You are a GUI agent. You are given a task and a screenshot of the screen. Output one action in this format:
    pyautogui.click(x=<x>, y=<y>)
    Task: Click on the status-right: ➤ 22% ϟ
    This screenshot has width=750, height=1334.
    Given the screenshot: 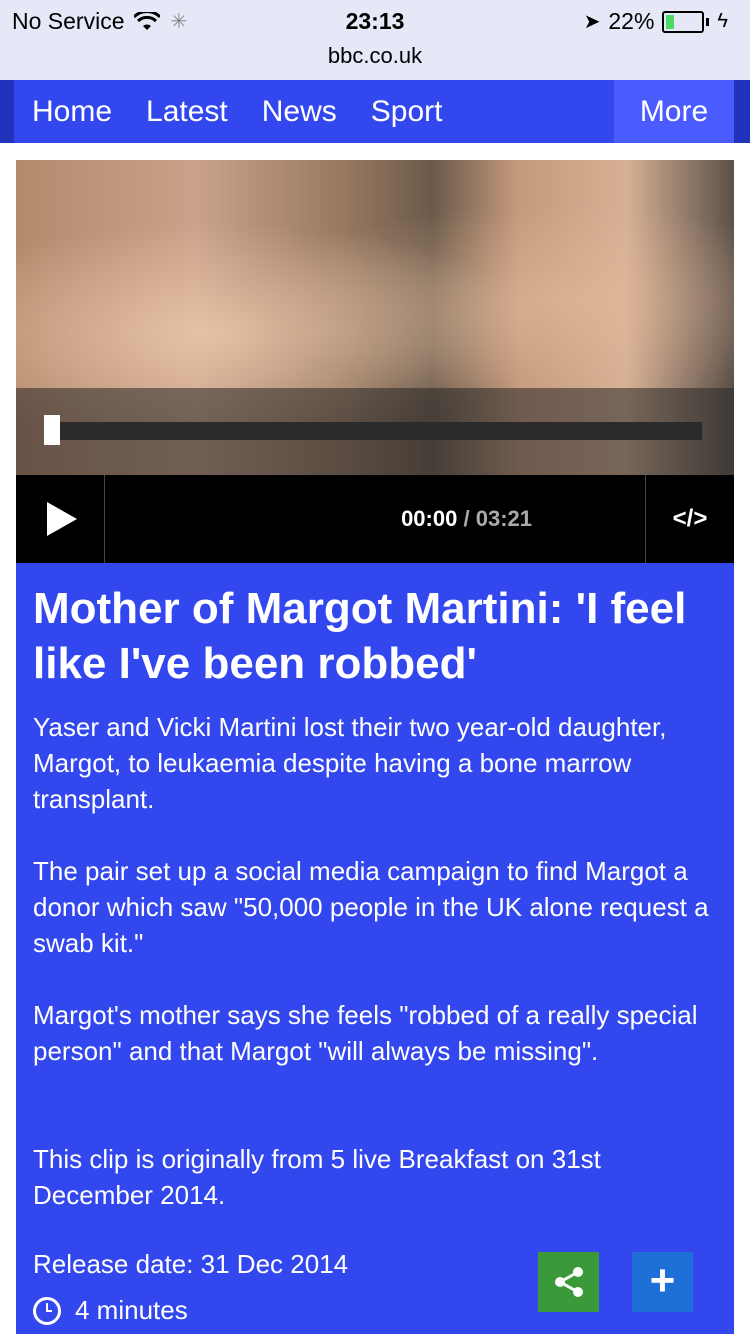 What is the action you would take?
    pyautogui.click(x=656, y=21)
    